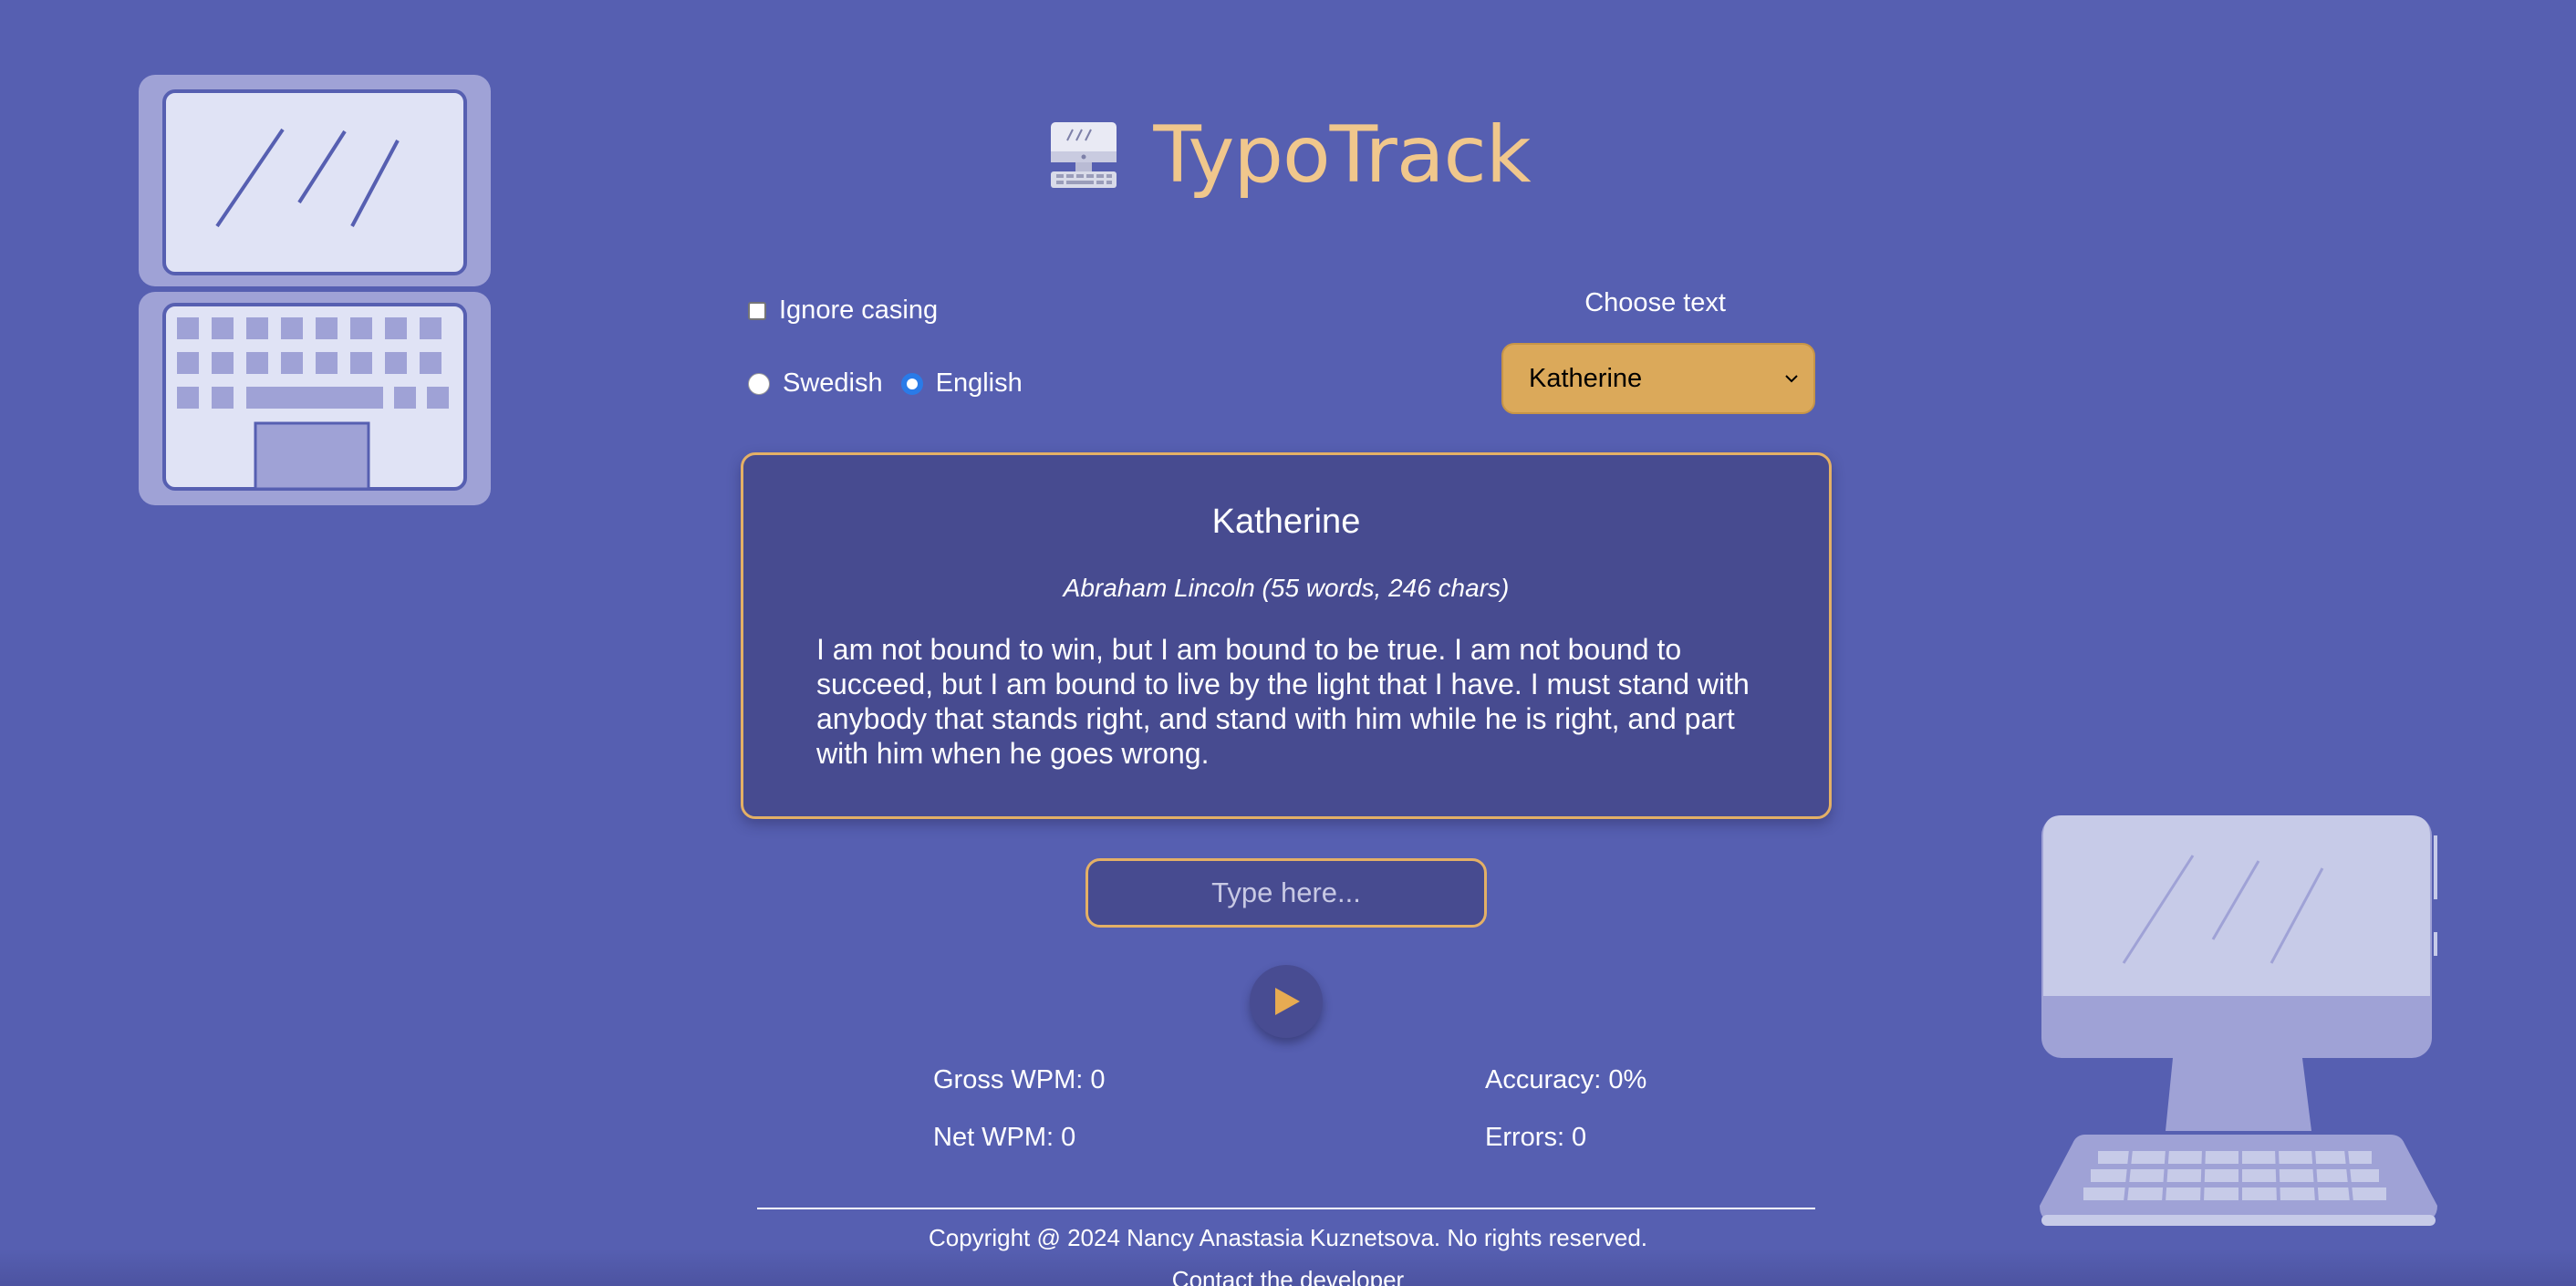 Image resolution: width=2576 pixels, height=1286 pixels. Describe the element at coordinates (2238, 1020) in the screenshot. I see `desktop-illustration-icon` at that location.